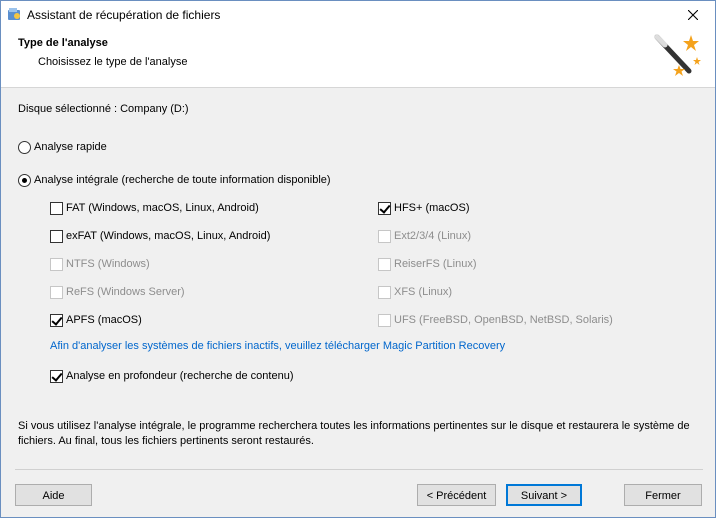 The image size is (716, 518). I want to click on apfs-label: APFS (macOS), so click(104, 320).